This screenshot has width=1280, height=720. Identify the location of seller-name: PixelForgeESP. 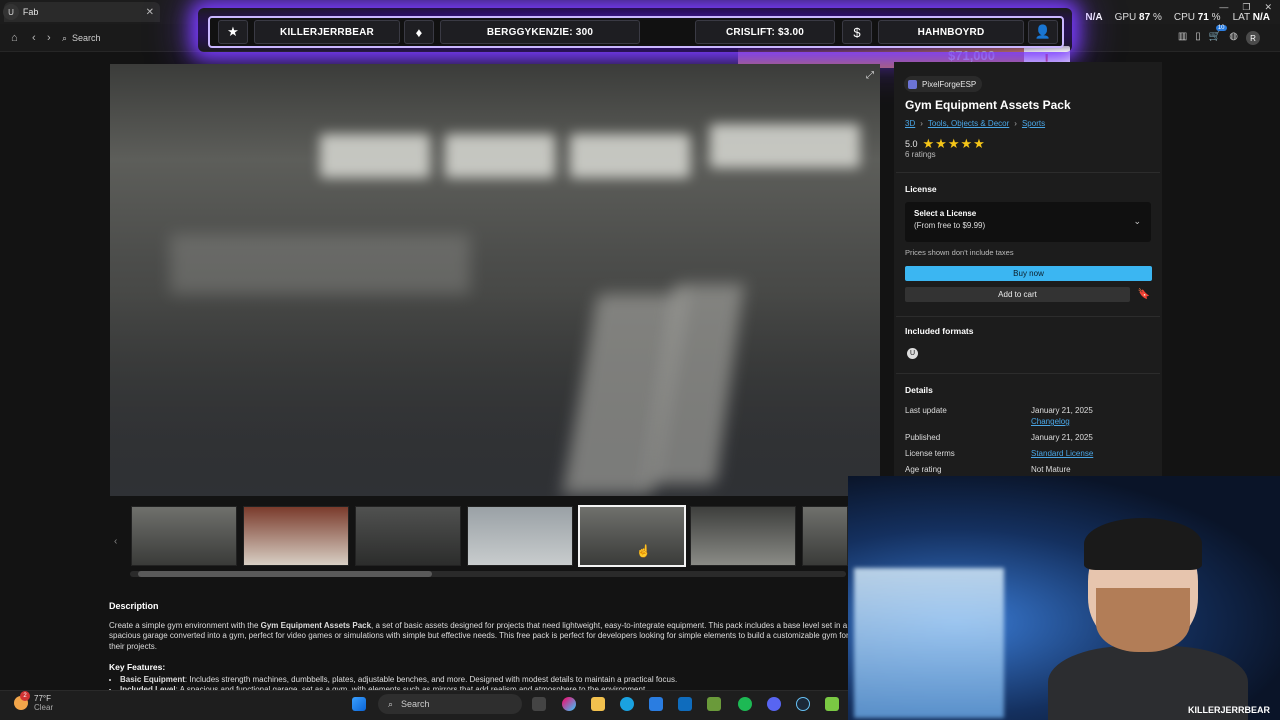
(949, 84).